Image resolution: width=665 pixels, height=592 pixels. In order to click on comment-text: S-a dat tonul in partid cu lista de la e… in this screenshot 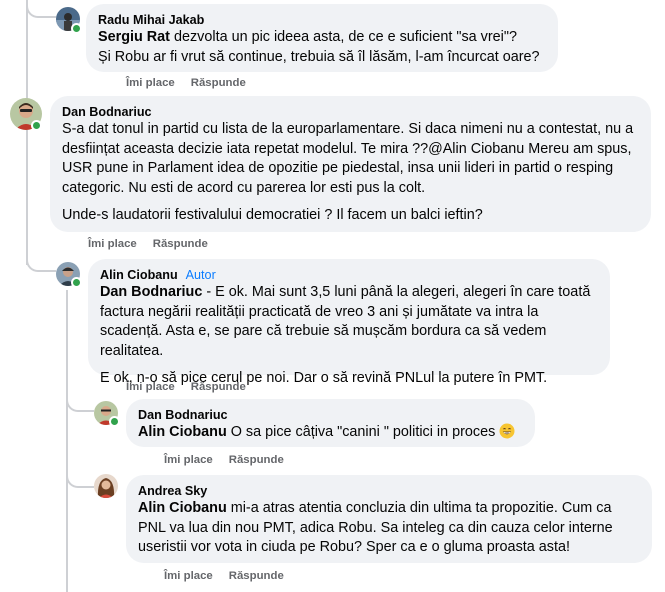, I will do `click(348, 172)`.